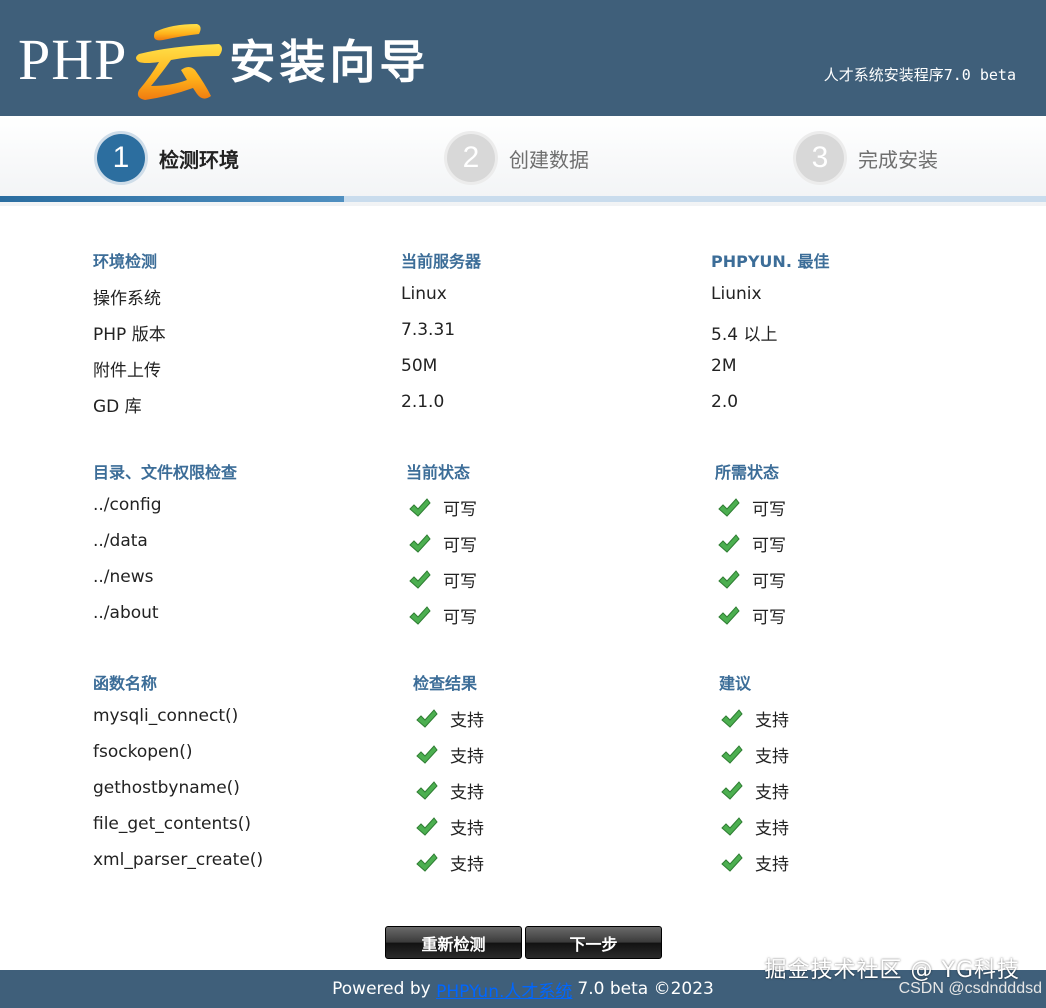  I want to click on function-name: xml_parser_create(), so click(178, 860).